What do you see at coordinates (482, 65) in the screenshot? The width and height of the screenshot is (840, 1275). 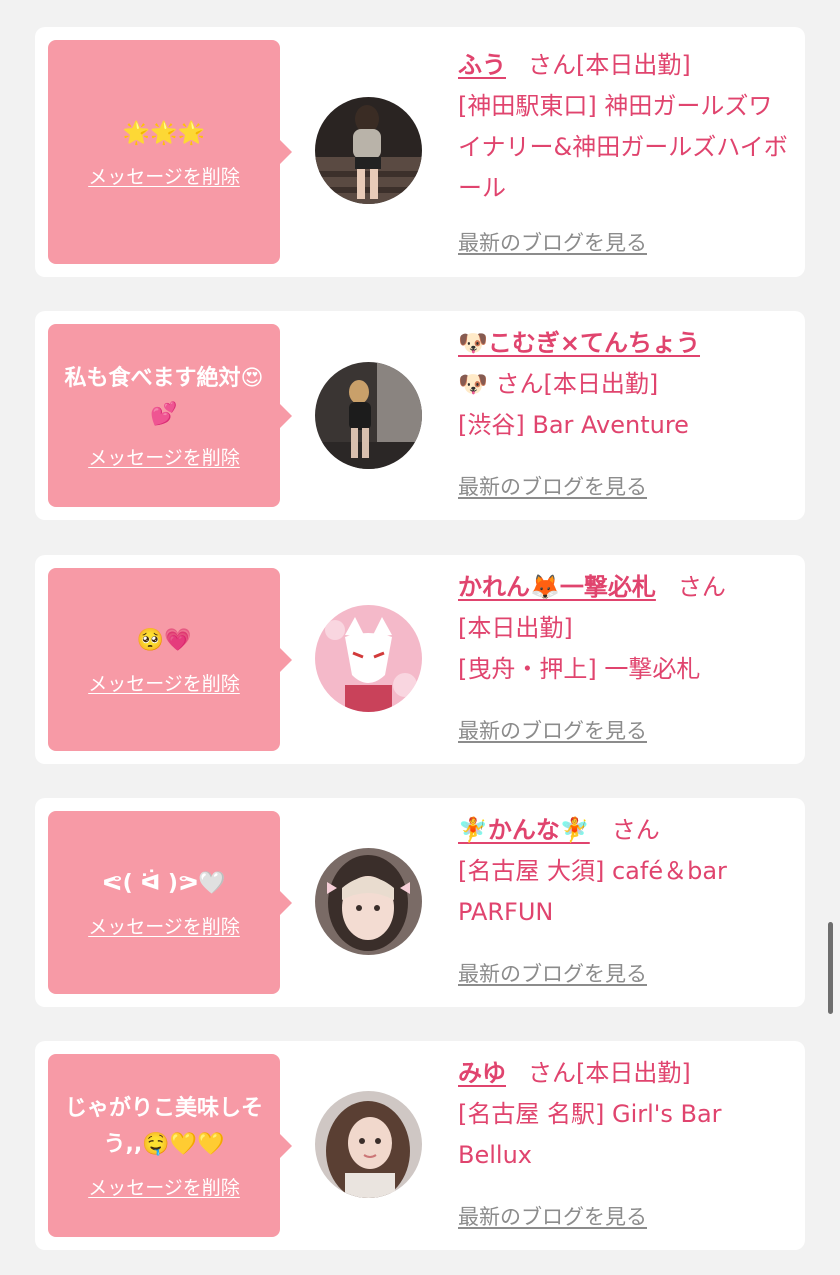 I see `cast-name-link: ふう` at bounding box center [482, 65].